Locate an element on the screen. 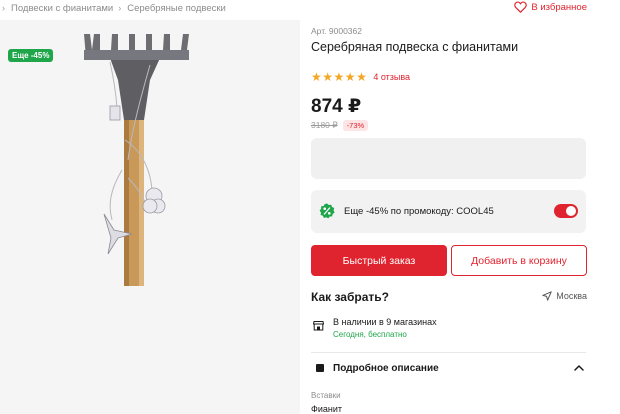  stock-availability: В наличии в 9 магазинах is located at coordinates (385, 322).